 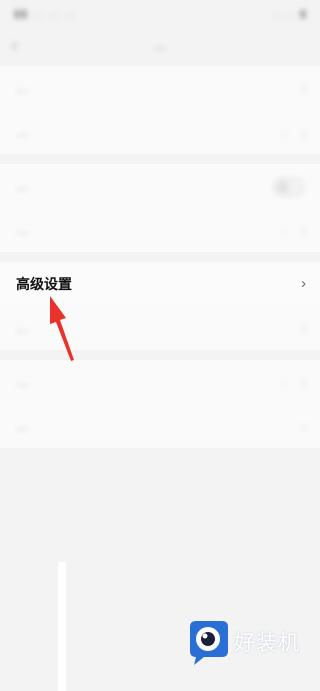 I want to click on footer-stripe, so click(x=62, y=626).